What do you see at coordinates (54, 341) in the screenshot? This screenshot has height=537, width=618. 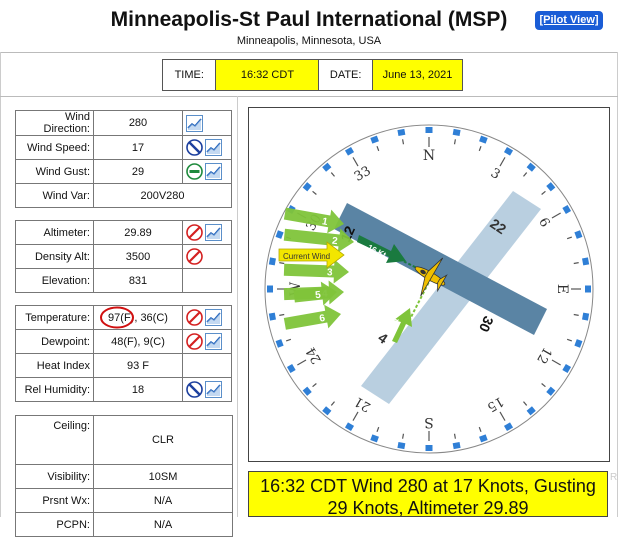 I see `dewpoint-label: Dewpoint:` at bounding box center [54, 341].